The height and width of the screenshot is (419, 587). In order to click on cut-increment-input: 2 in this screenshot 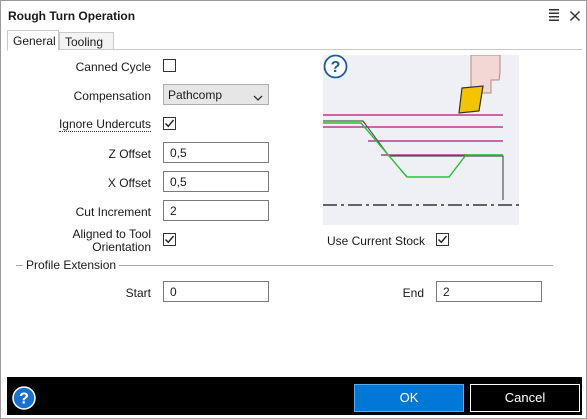, I will do `click(216, 210)`.